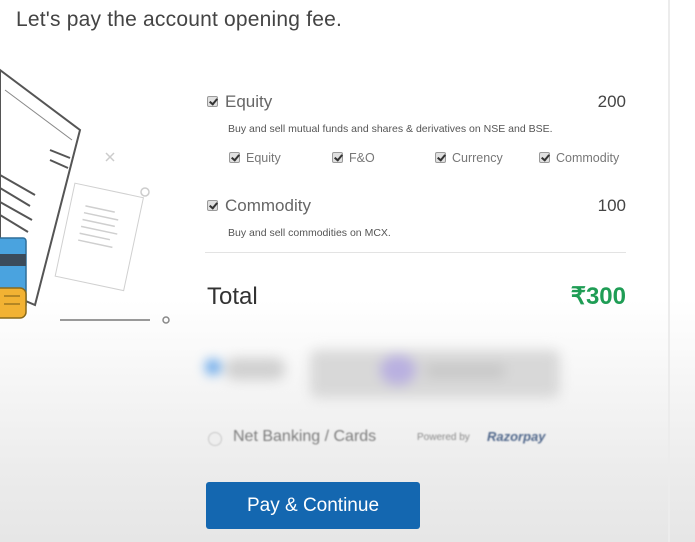 Image resolution: width=695 pixels, height=542 pixels. Describe the element at coordinates (415, 439) in the screenshot. I see `payment-method-option: Net Banking / Cards Powered by Razorpay` at that location.